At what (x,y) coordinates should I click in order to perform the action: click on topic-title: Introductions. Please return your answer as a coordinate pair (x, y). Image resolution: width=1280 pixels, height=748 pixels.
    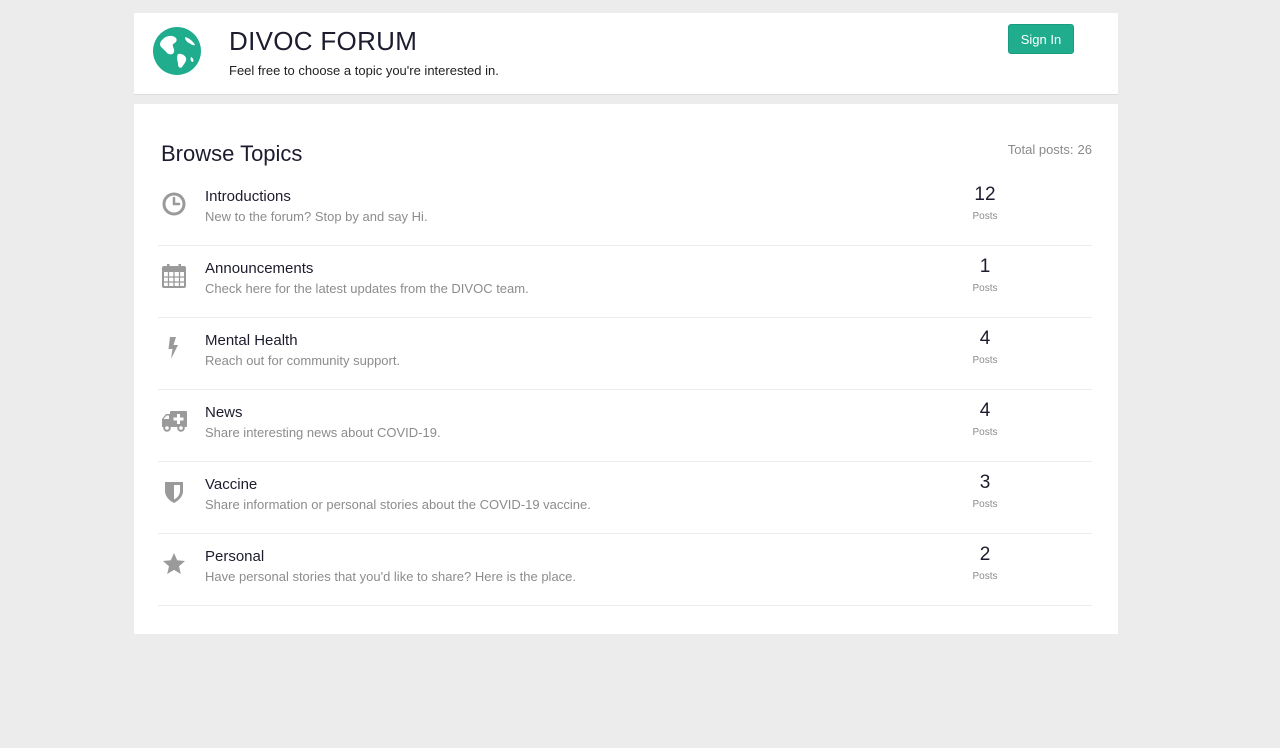
    Looking at the image, I should click on (248, 196).